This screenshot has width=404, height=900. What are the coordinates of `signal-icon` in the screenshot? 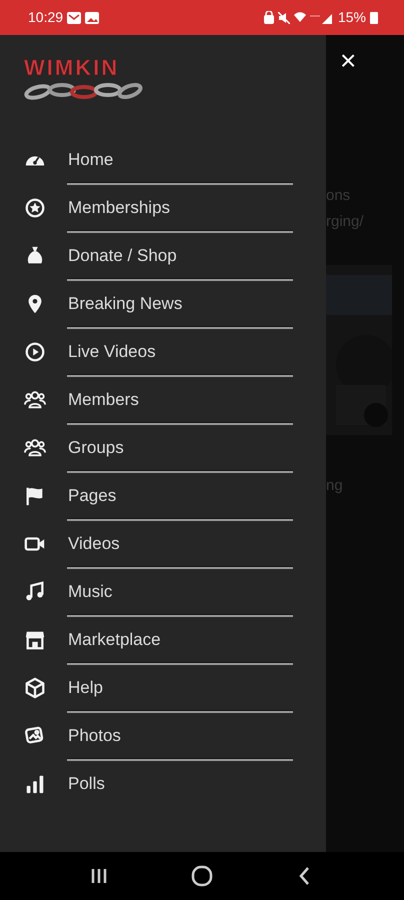 It's located at (322, 18).